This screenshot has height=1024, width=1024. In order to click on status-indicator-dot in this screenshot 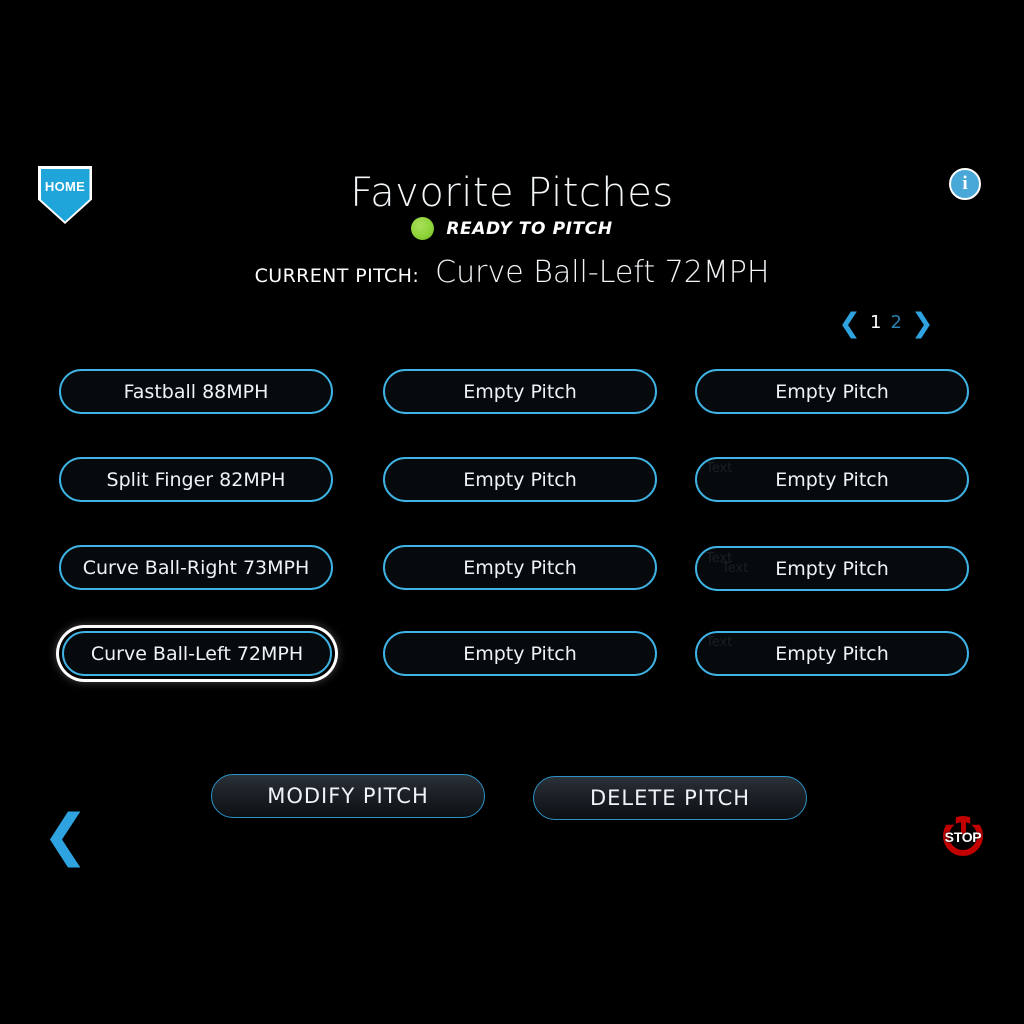, I will do `click(423, 228)`.